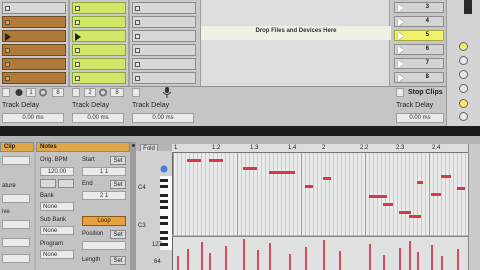 The width and height of the screenshot is (480, 270). What do you see at coordinates (118, 234) in the screenshot?
I see `position-set-button: Set` at bounding box center [118, 234].